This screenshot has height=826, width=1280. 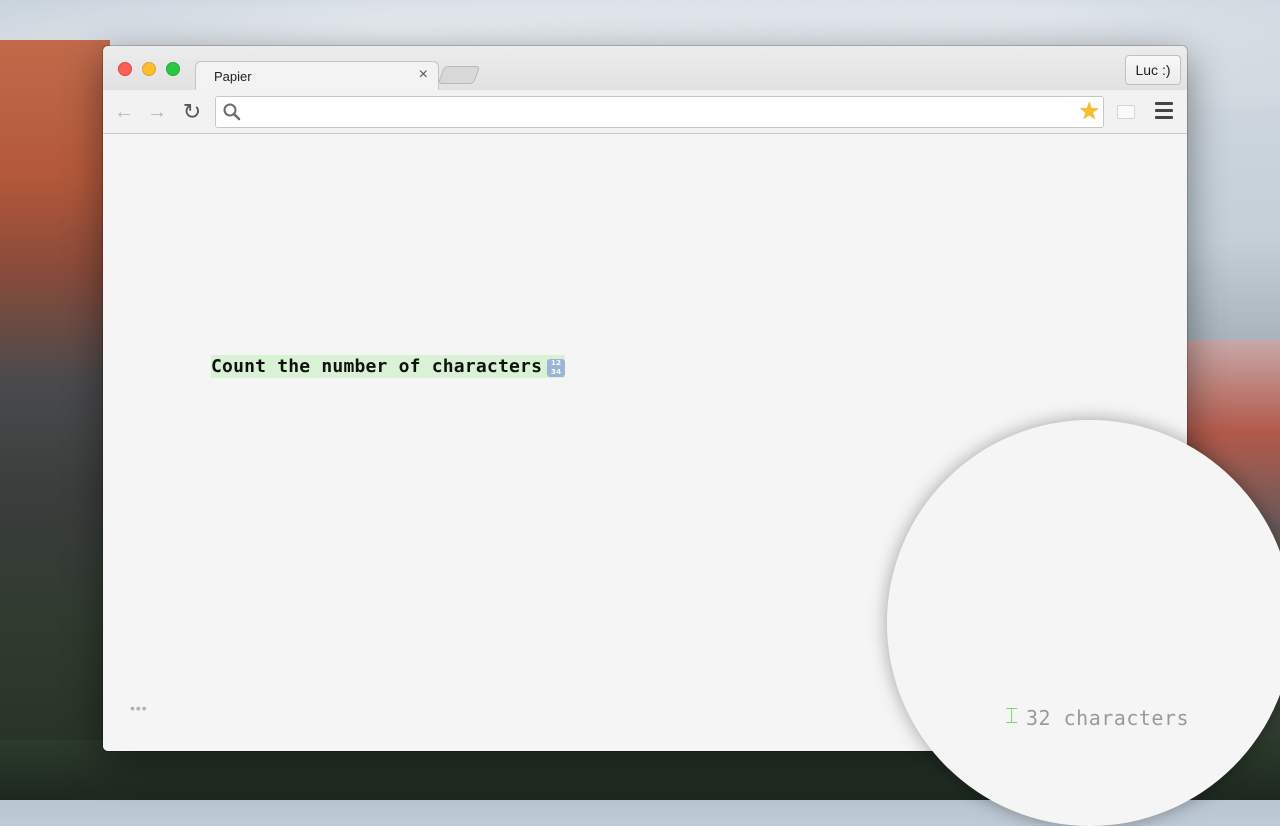 What do you see at coordinates (377, 366) in the screenshot?
I see `document-text-content: Count the number of characters` at bounding box center [377, 366].